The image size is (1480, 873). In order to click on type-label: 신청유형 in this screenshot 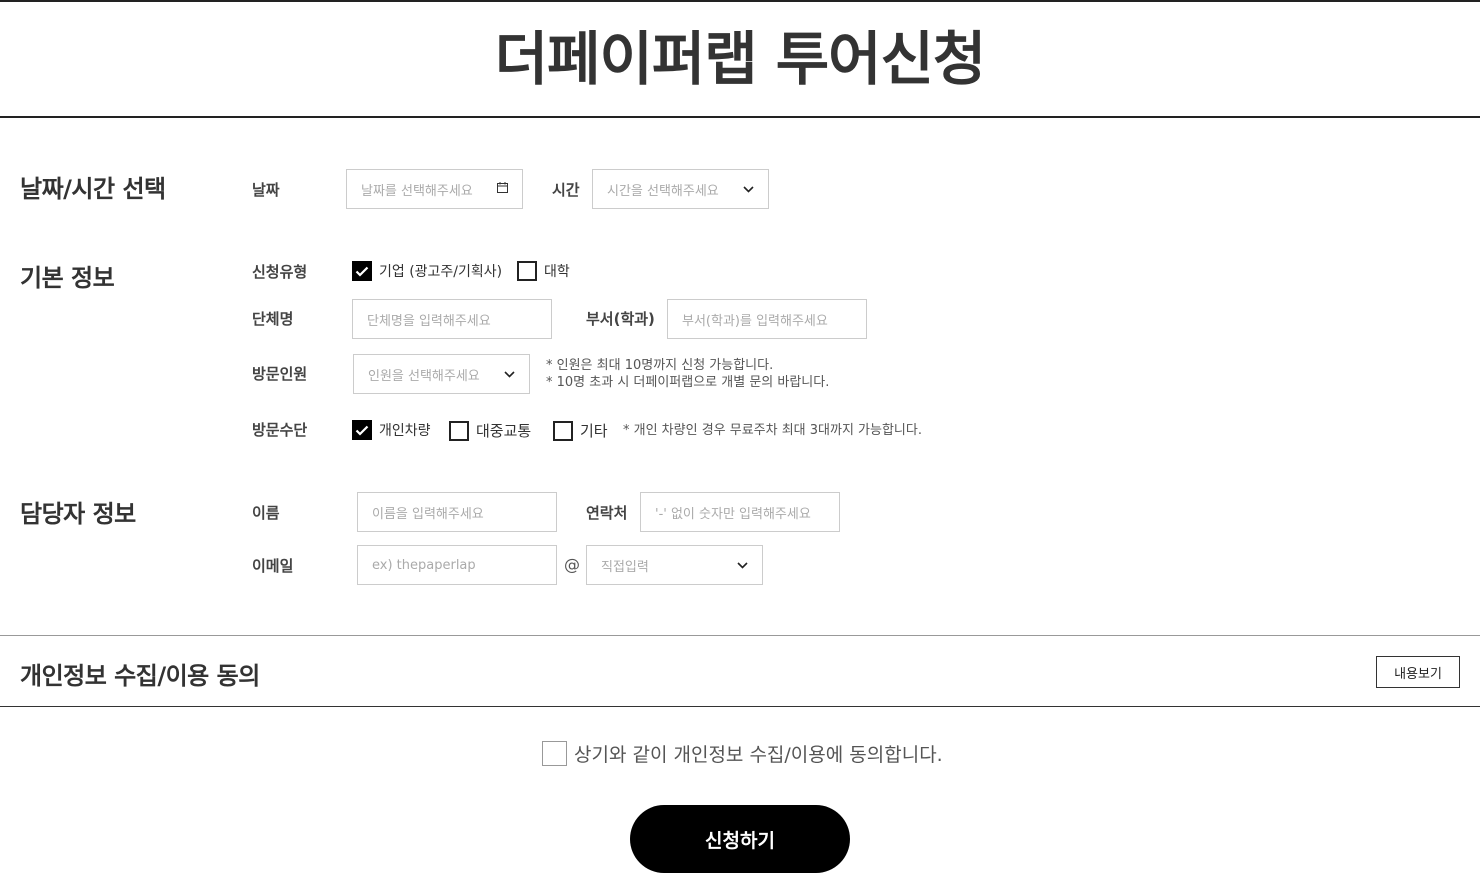, I will do `click(280, 272)`.